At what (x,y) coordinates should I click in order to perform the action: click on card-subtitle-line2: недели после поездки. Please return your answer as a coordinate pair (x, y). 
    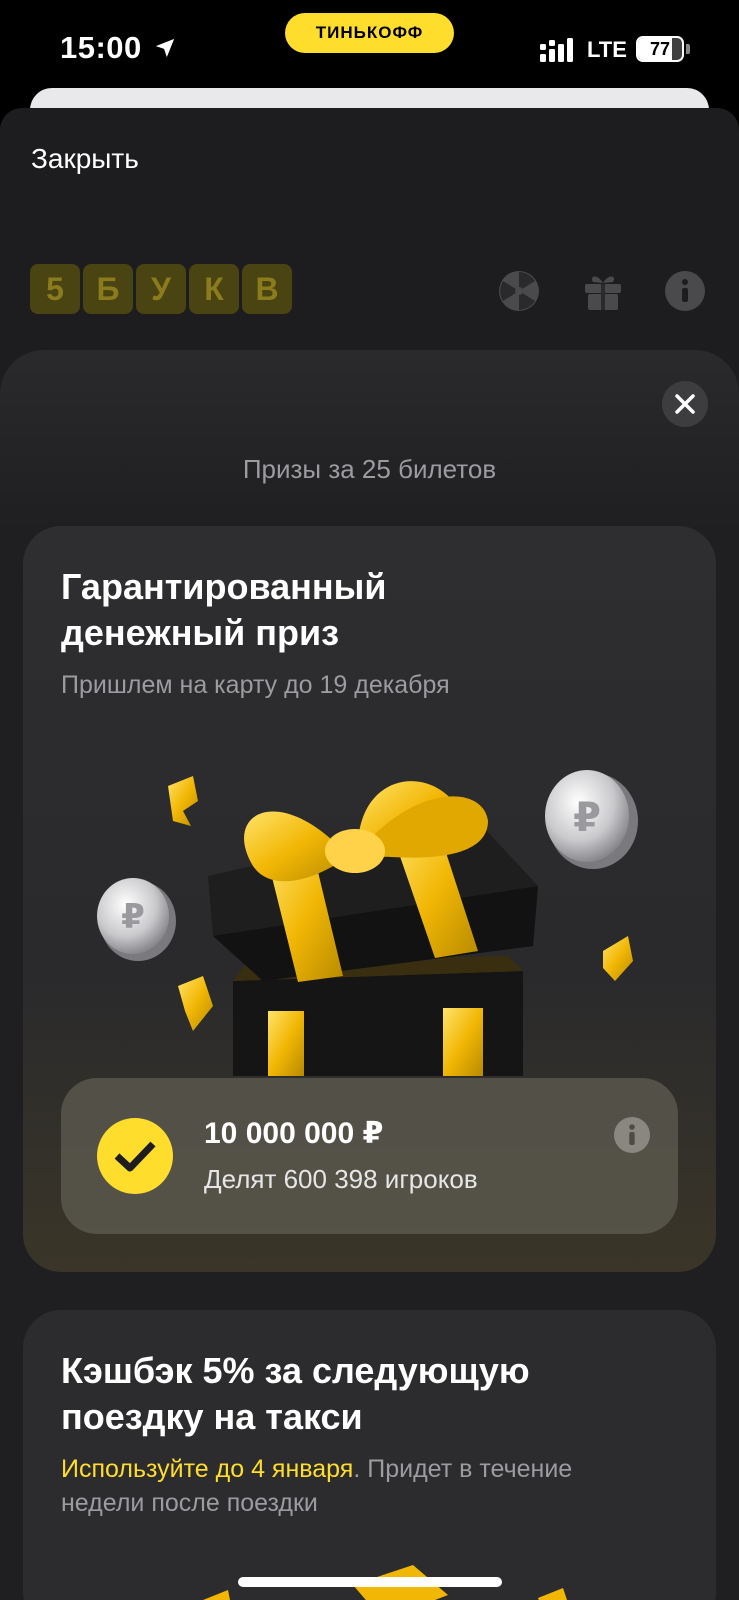
    Looking at the image, I should click on (189, 1503).